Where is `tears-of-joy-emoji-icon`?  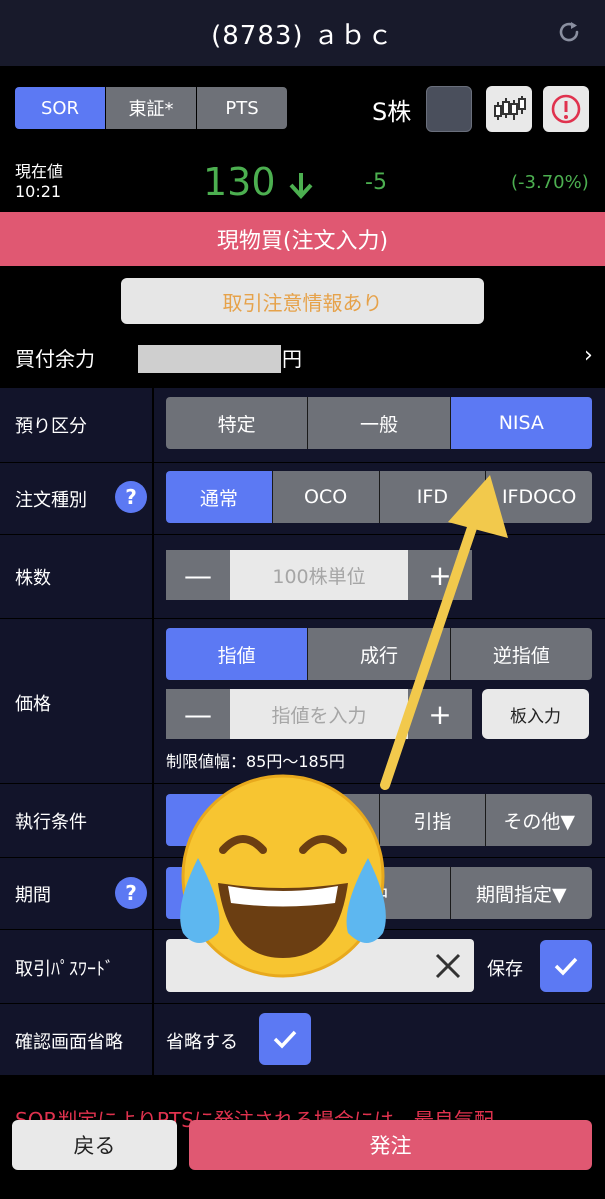 tears-of-joy-emoji-icon is located at coordinates (283, 876).